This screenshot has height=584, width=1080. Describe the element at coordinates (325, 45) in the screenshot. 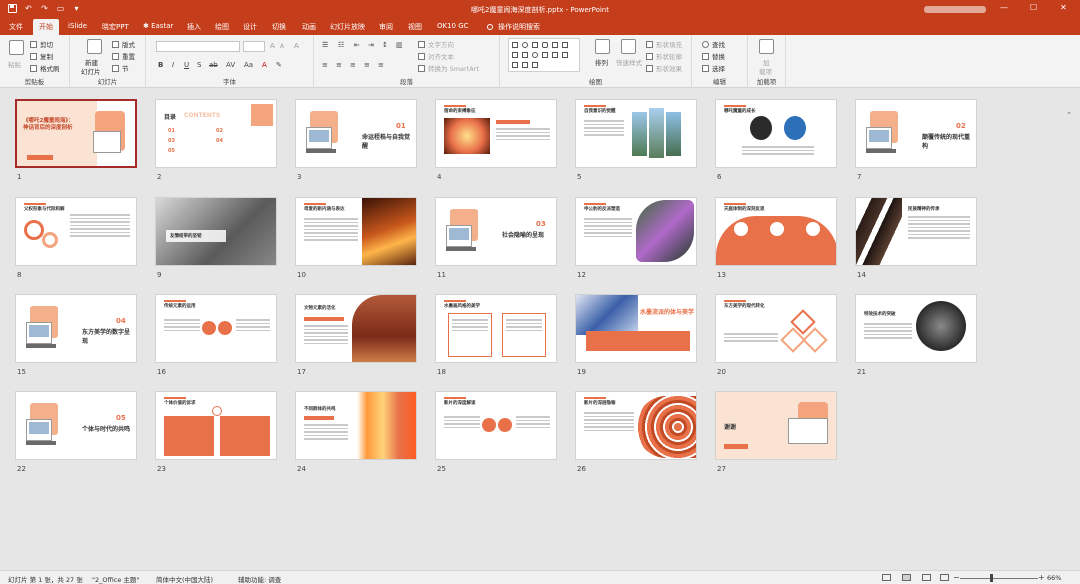

I see `bullets-icon: ☰` at that location.